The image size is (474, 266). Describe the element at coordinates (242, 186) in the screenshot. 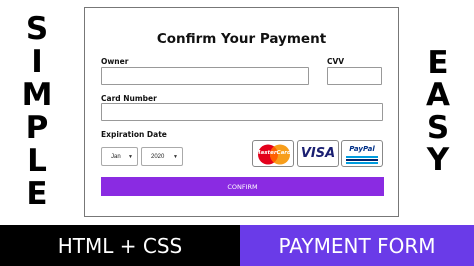

I see `confirm-button: CONFIRM` at that location.